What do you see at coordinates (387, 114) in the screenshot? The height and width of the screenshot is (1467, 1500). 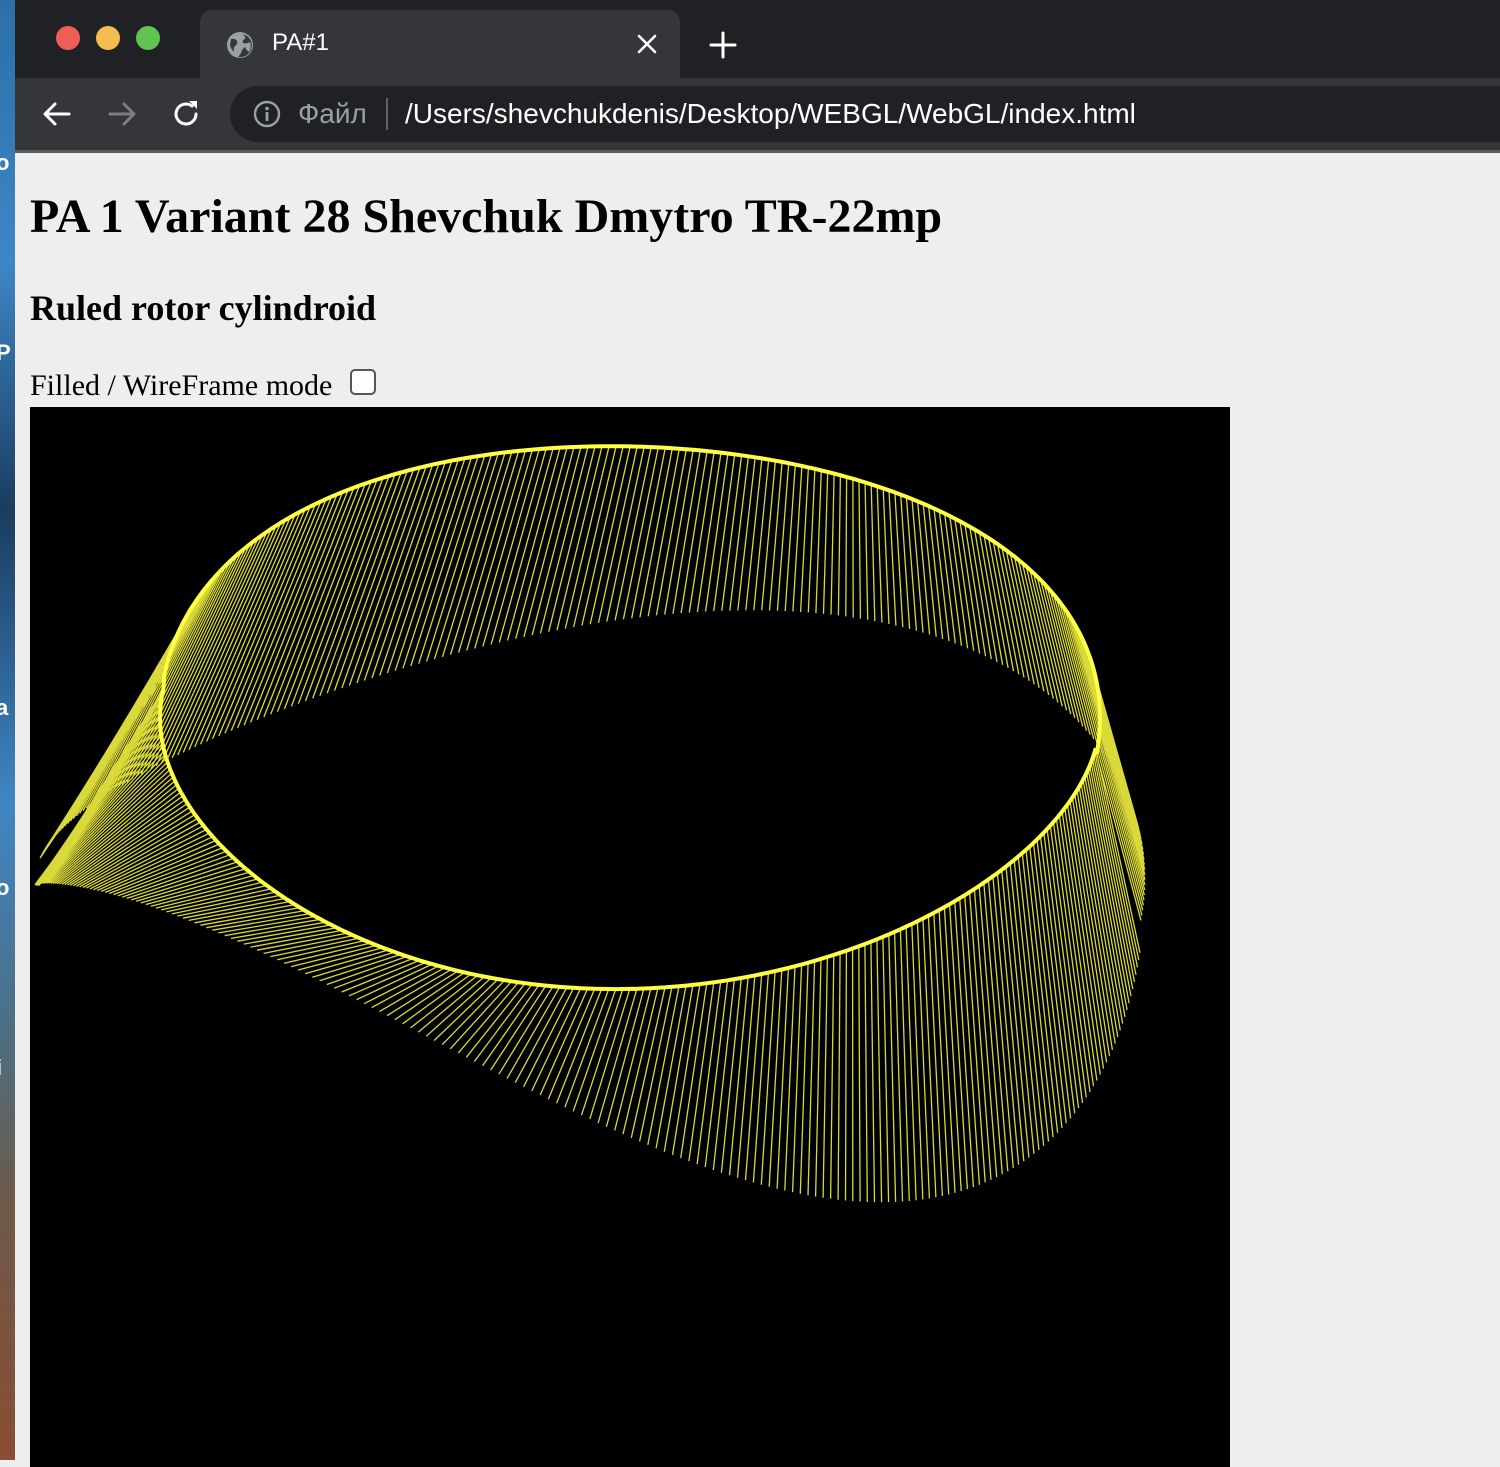 I see `address-separator` at bounding box center [387, 114].